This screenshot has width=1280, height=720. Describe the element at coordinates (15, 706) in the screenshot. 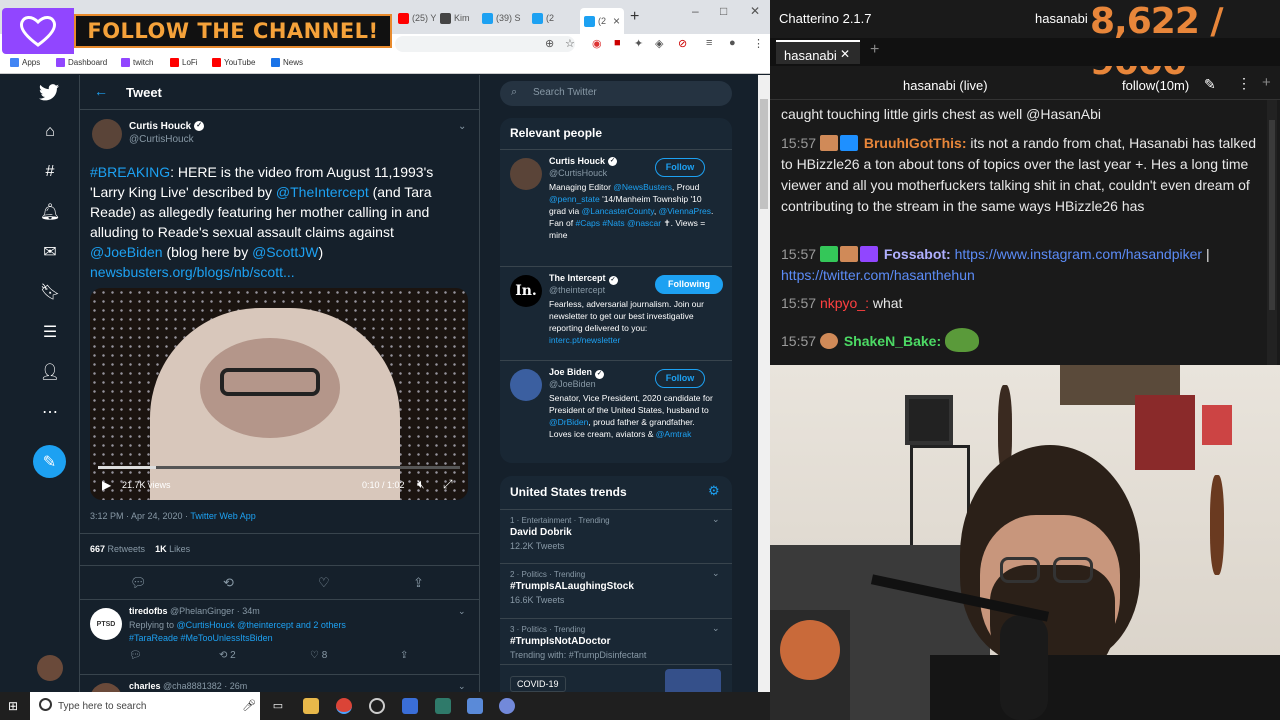

I see `windows-start-icon: ⊞` at that location.